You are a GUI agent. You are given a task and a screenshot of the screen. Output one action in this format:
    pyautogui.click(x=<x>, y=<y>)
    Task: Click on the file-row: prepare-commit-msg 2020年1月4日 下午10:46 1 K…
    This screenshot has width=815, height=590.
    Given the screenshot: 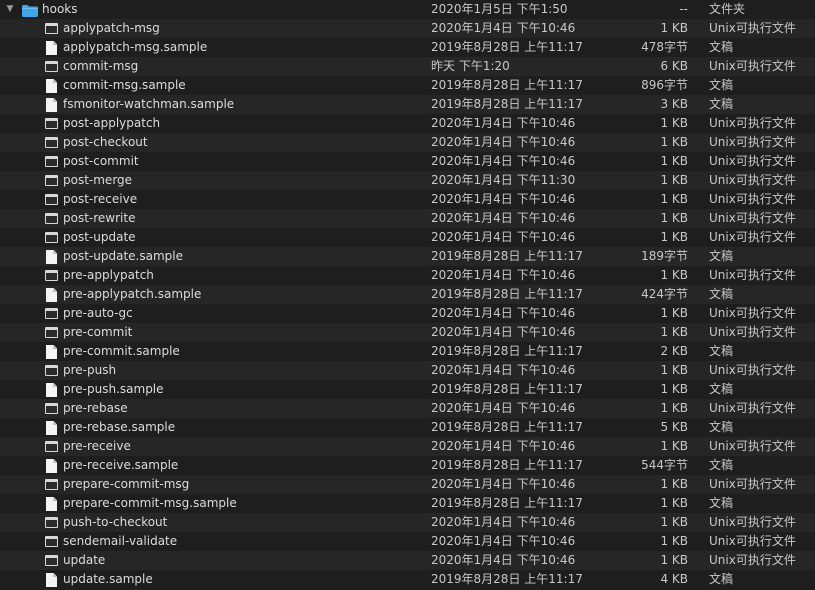 What is the action you would take?
    pyautogui.click(x=407, y=484)
    